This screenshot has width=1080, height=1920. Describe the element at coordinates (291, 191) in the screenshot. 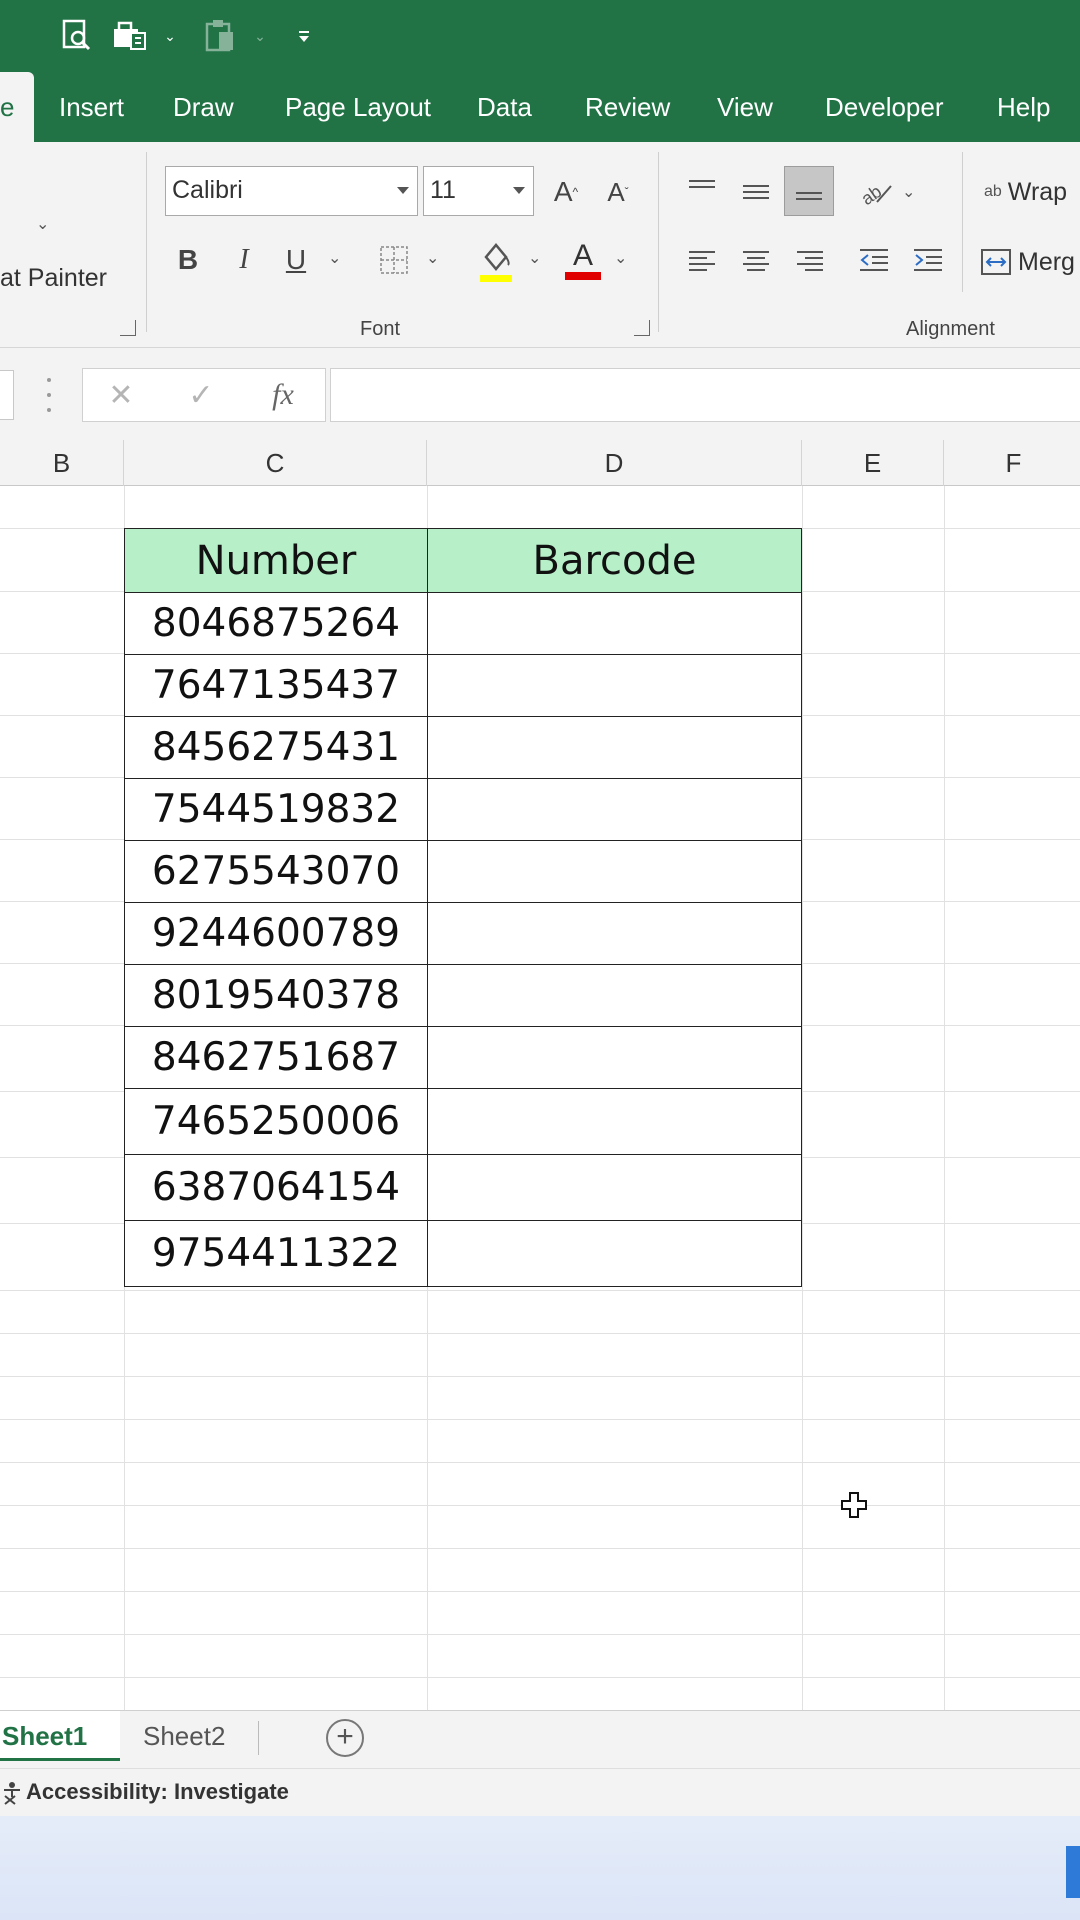

I see `font-name-select: Calibri` at that location.